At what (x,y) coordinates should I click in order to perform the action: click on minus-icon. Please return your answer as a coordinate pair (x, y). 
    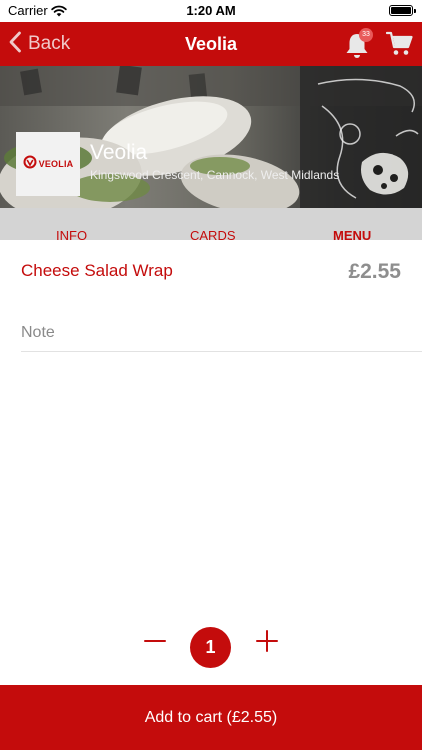
    Looking at the image, I should click on (155, 649).